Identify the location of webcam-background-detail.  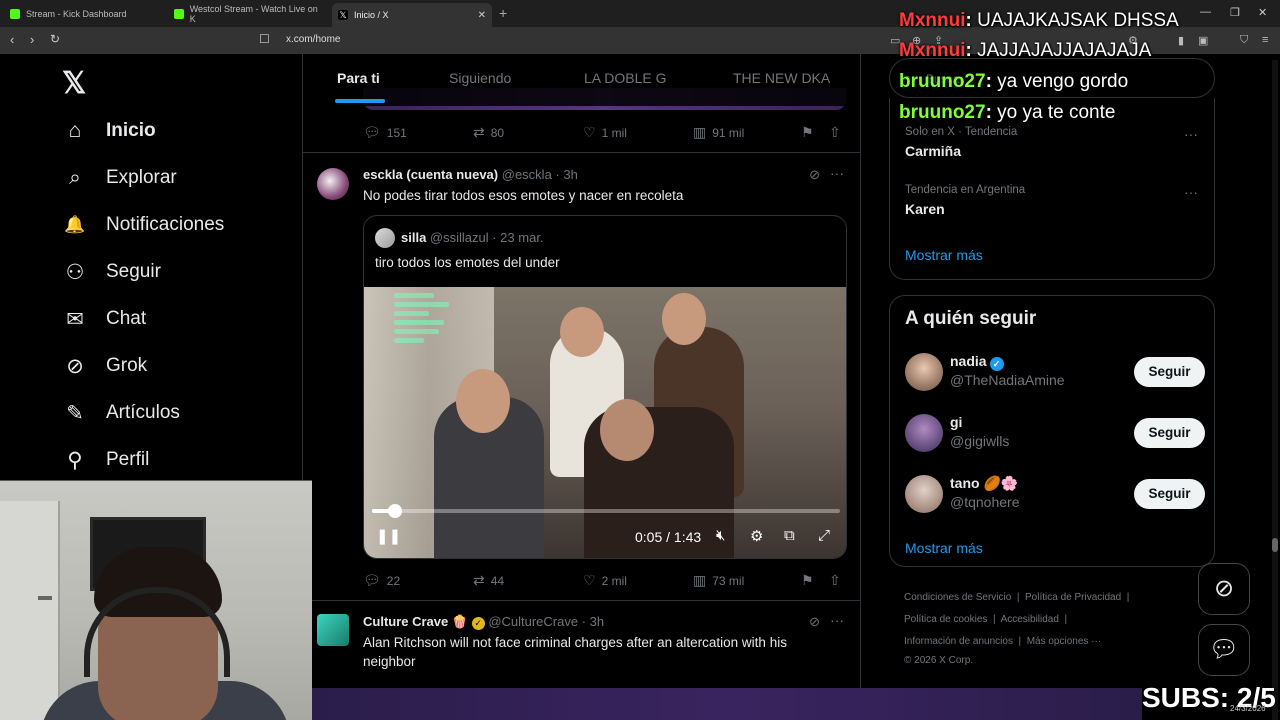
(45, 598).